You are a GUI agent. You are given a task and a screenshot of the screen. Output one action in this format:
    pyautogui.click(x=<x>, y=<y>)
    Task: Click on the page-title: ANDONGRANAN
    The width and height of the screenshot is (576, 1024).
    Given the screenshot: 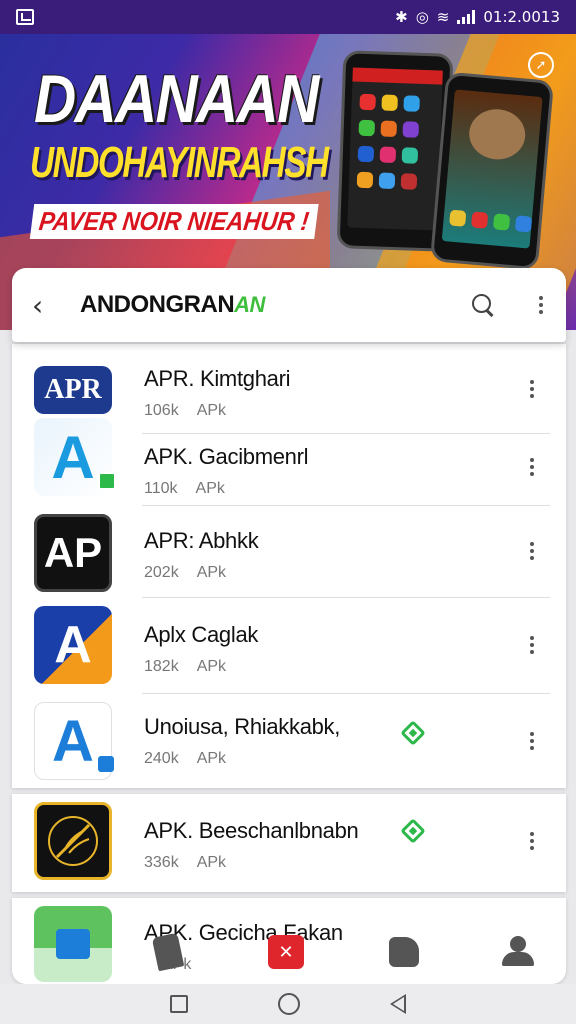 What is the action you would take?
    pyautogui.click(x=172, y=305)
    